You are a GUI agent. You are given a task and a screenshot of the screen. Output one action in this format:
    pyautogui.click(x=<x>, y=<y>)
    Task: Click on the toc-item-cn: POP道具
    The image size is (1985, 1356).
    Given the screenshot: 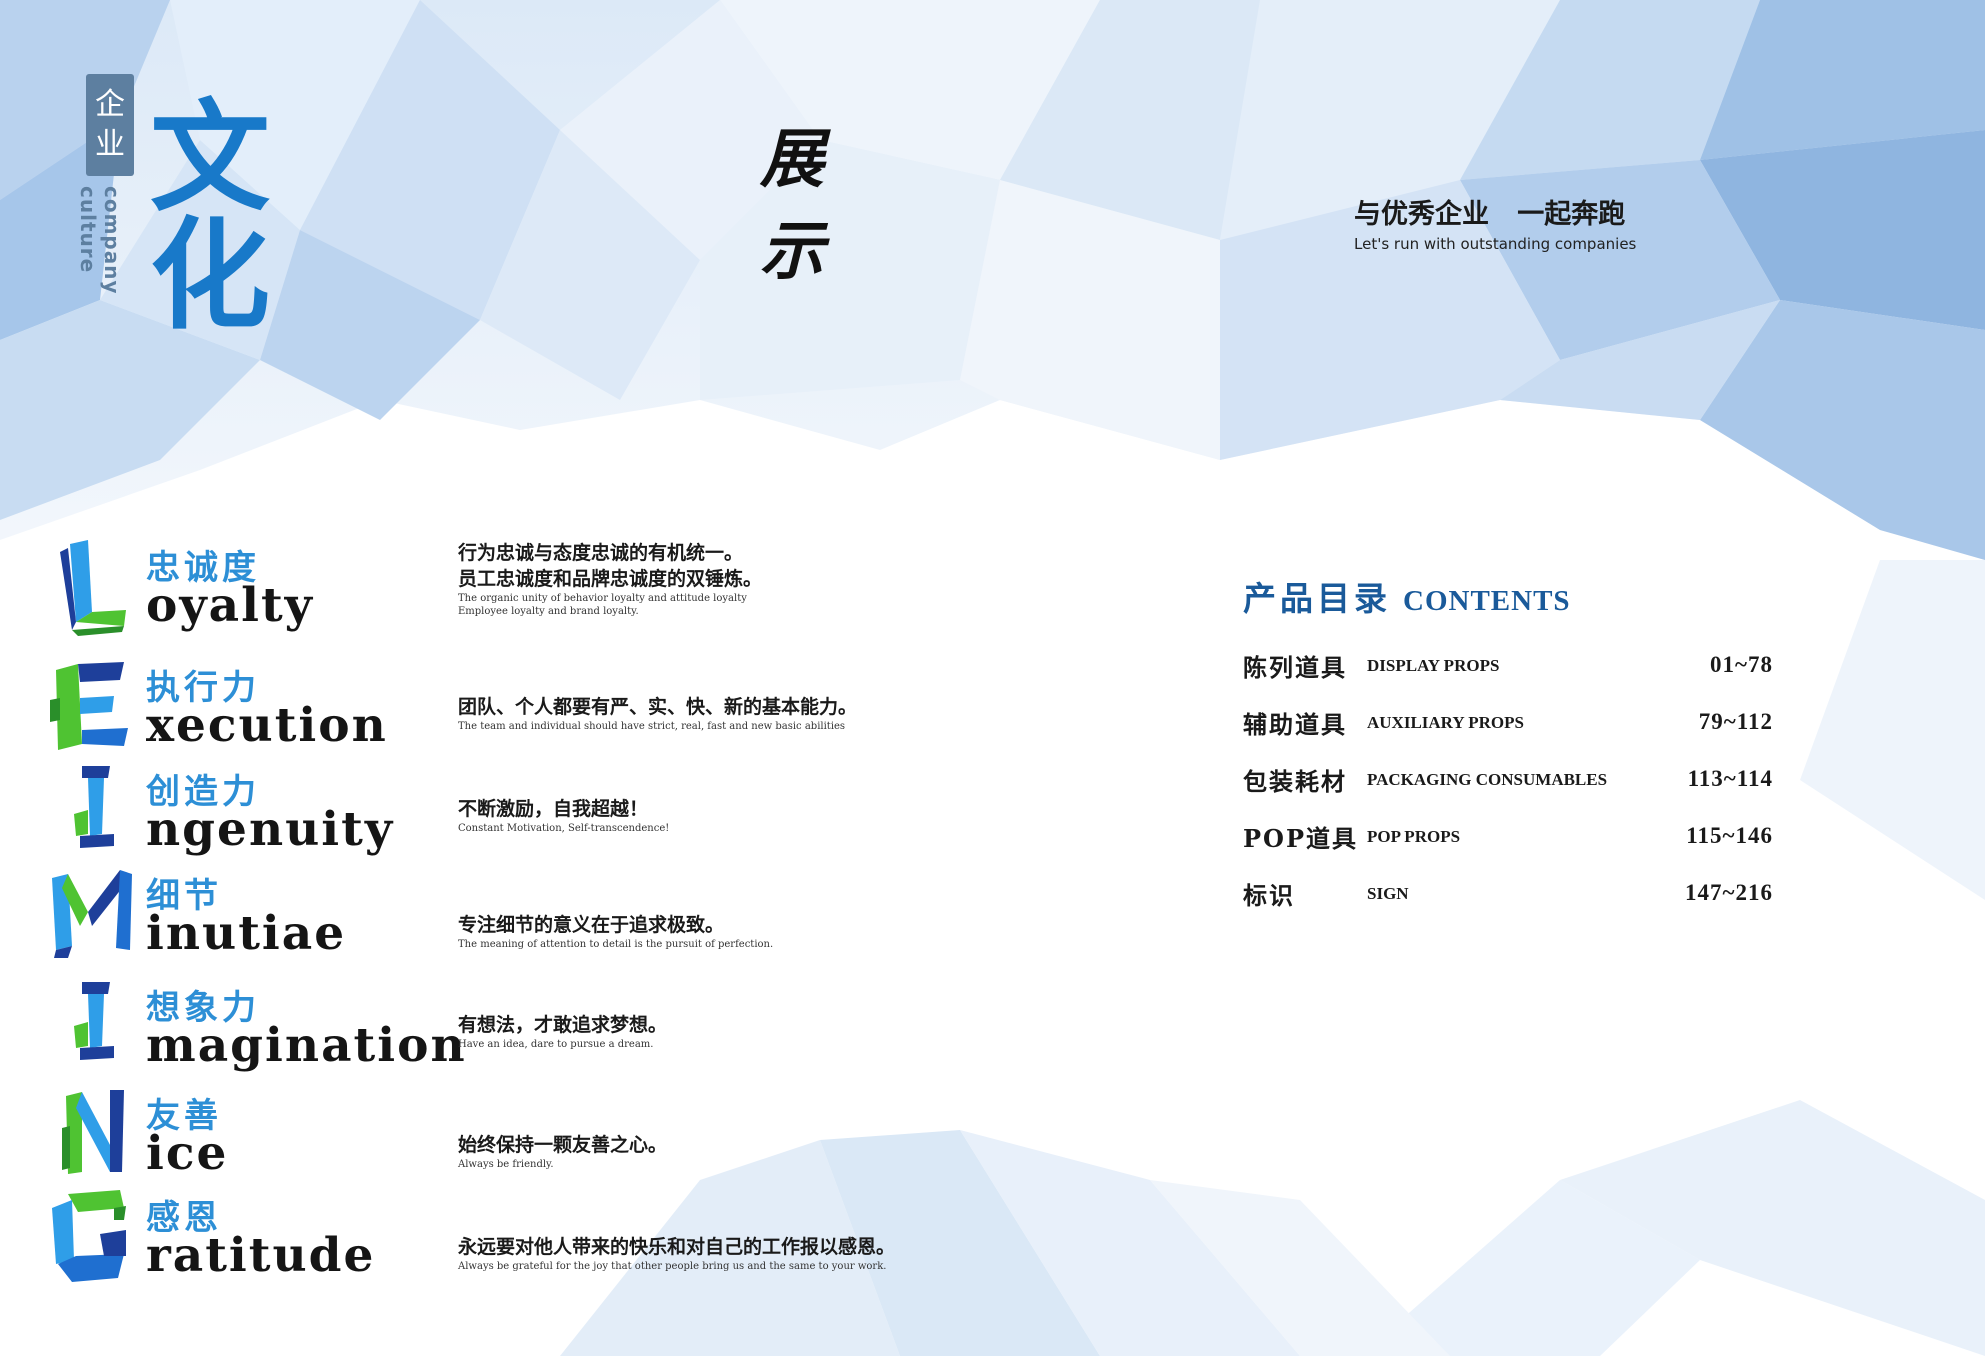 What is the action you would take?
    pyautogui.click(x=1300, y=838)
    